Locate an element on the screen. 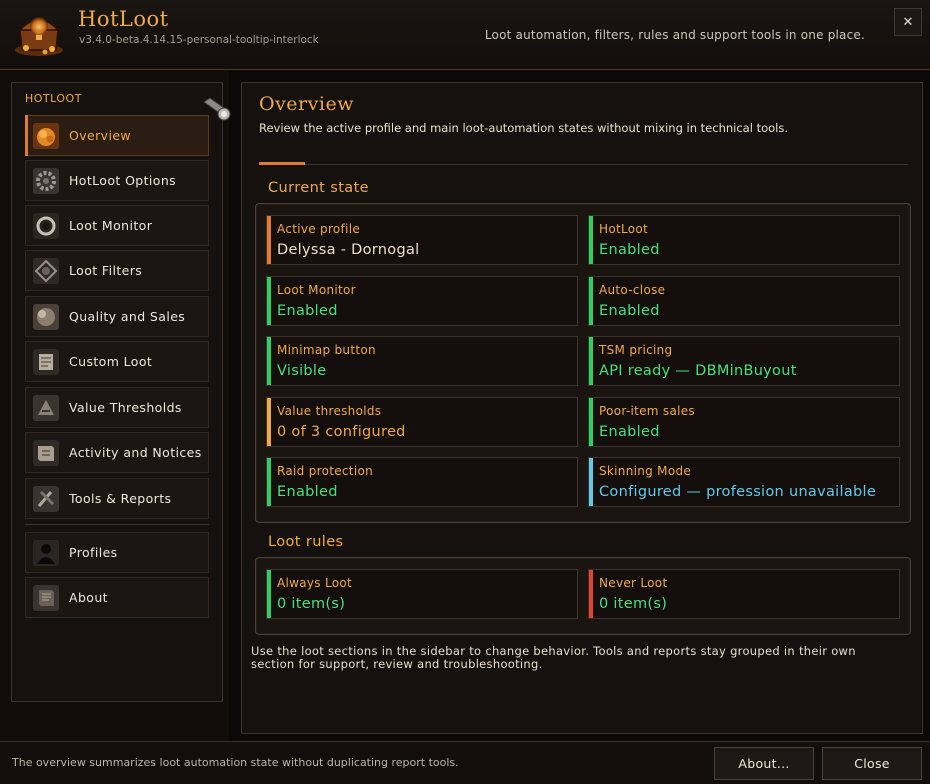 The image size is (930, 784). status-card-value: 0 of 3 configured is located at coordinates (341, 431).